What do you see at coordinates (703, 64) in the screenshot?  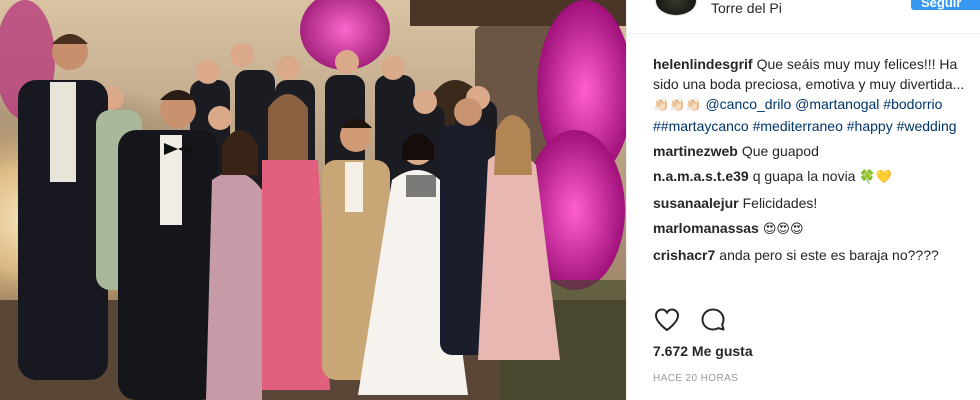 I see `comment-username: helenlindesgrif` at bounding box center [703, 64].